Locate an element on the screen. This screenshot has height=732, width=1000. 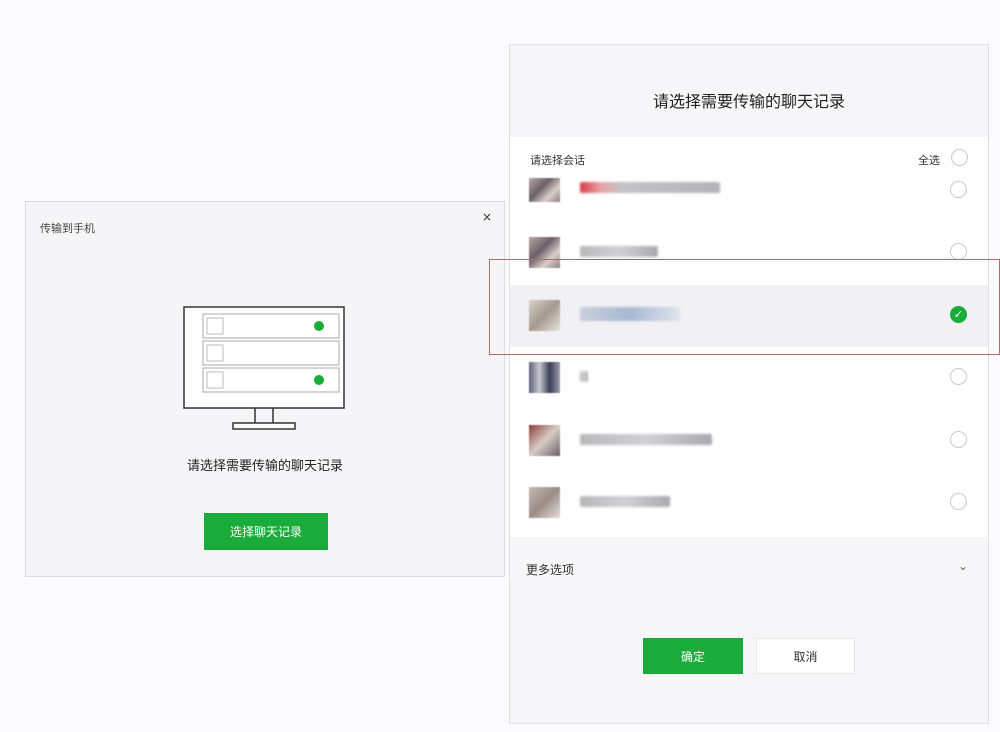
more-options-label: 更多选项 is located at coordinates (550, 570).